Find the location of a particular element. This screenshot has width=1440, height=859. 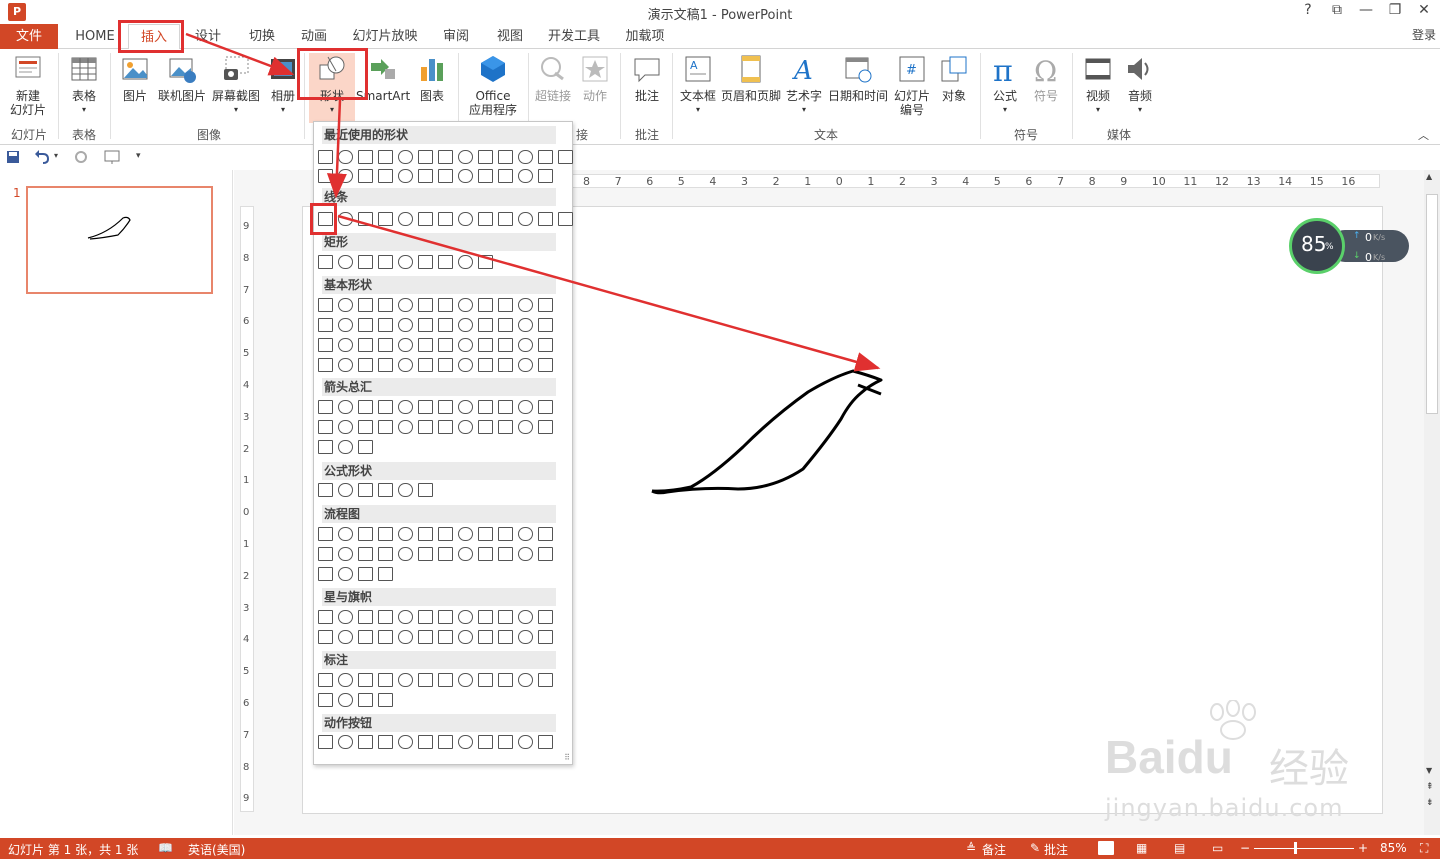

tab-review: 审阅 is located at coordinates (456, 36).